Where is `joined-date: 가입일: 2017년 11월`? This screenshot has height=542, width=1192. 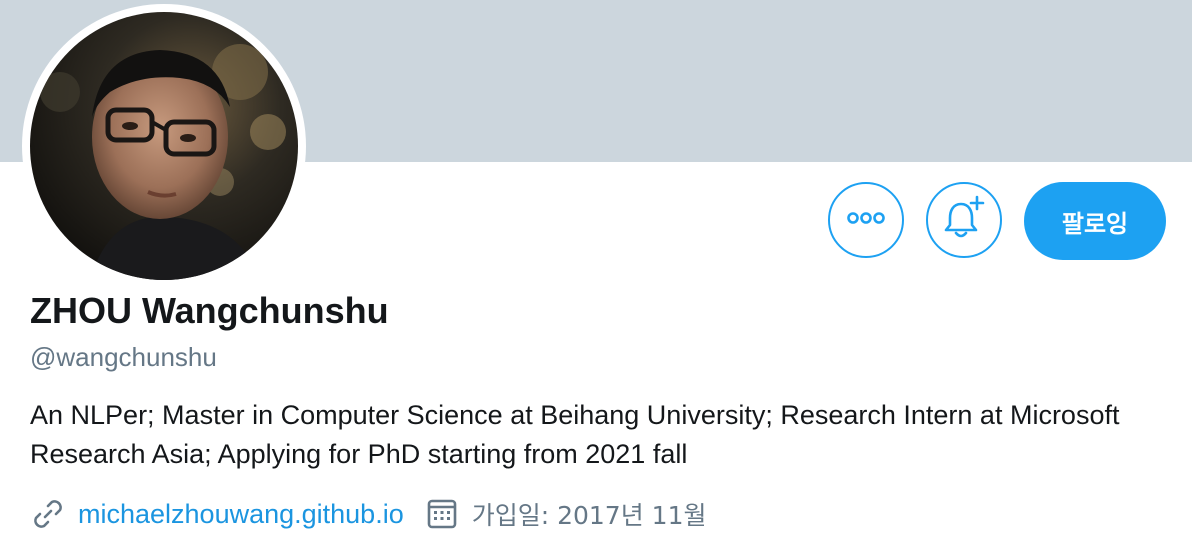
joined-date: 가입일: 2017년 11월 is located at coordinates (589, 515).